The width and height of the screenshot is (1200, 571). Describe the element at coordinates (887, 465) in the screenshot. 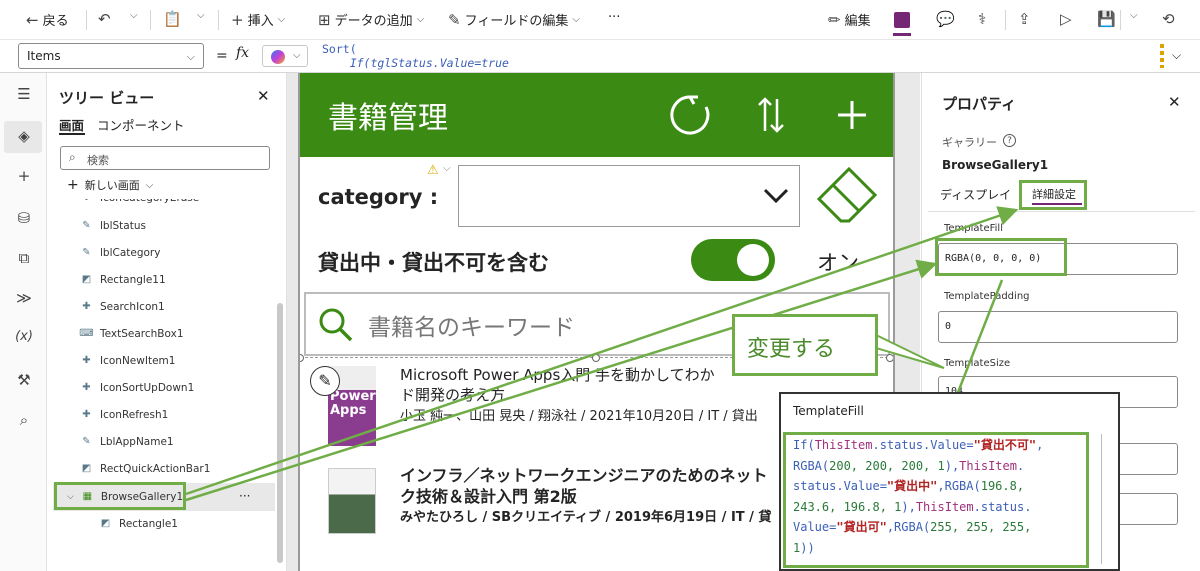

I see `code-token: 200, 200, 200, 1` at that location.